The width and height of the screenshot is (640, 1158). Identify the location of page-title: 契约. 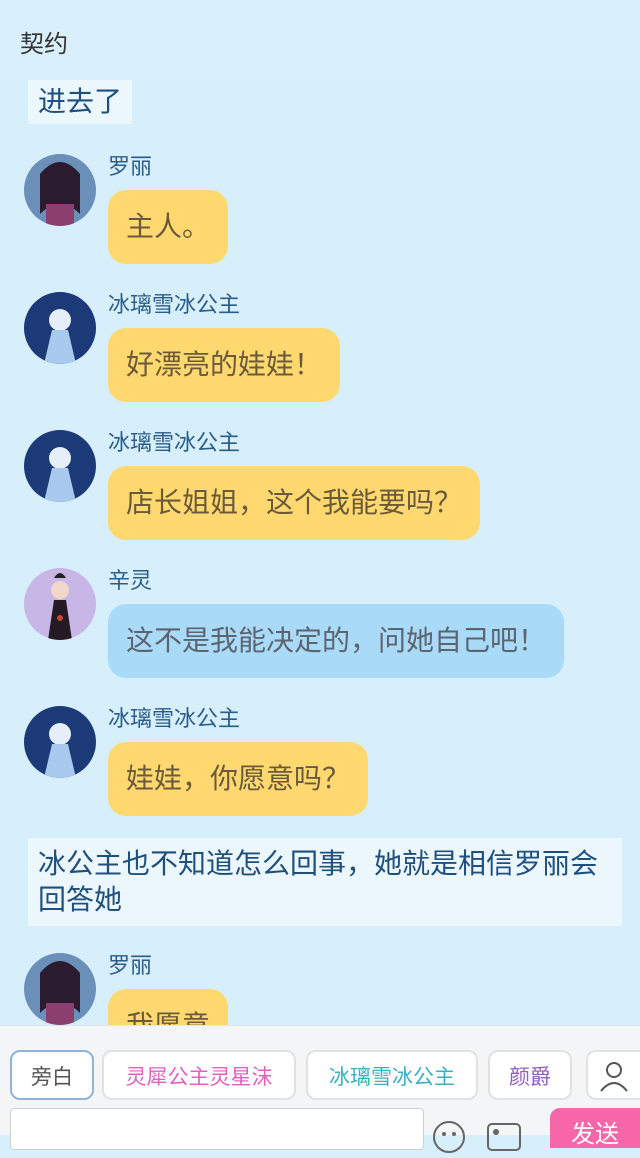
(44, 44).